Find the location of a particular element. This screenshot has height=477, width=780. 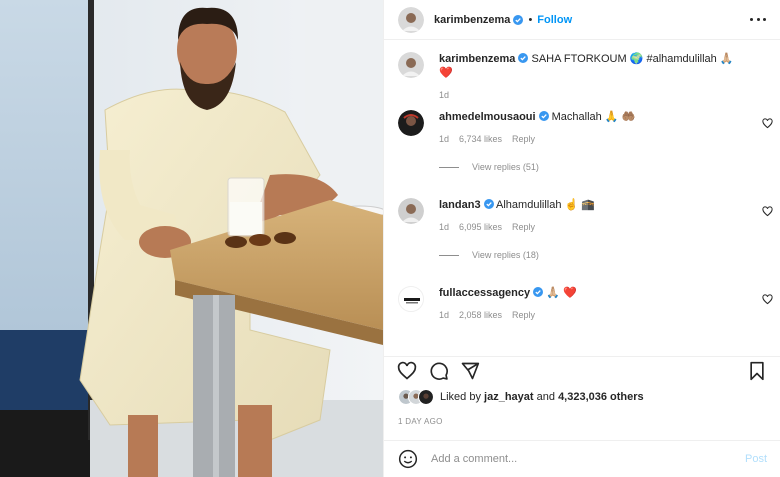

more-options-icon is located at coordinates (758, 19).